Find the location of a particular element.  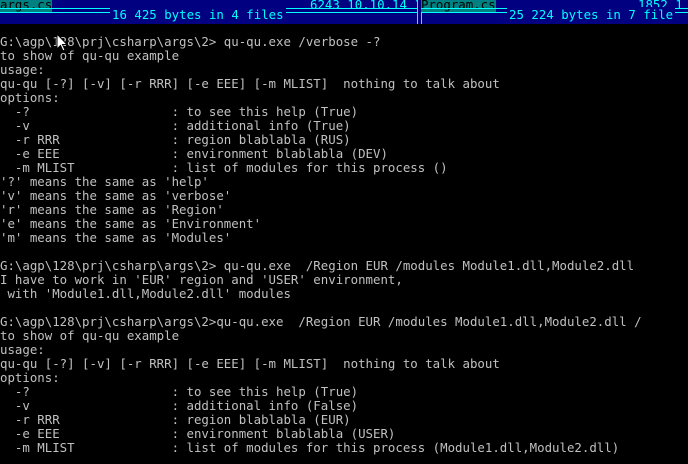

right-panel: Program.cs 1852 1 25 224 bytes in 7 file is located at coordinates (554, 12).